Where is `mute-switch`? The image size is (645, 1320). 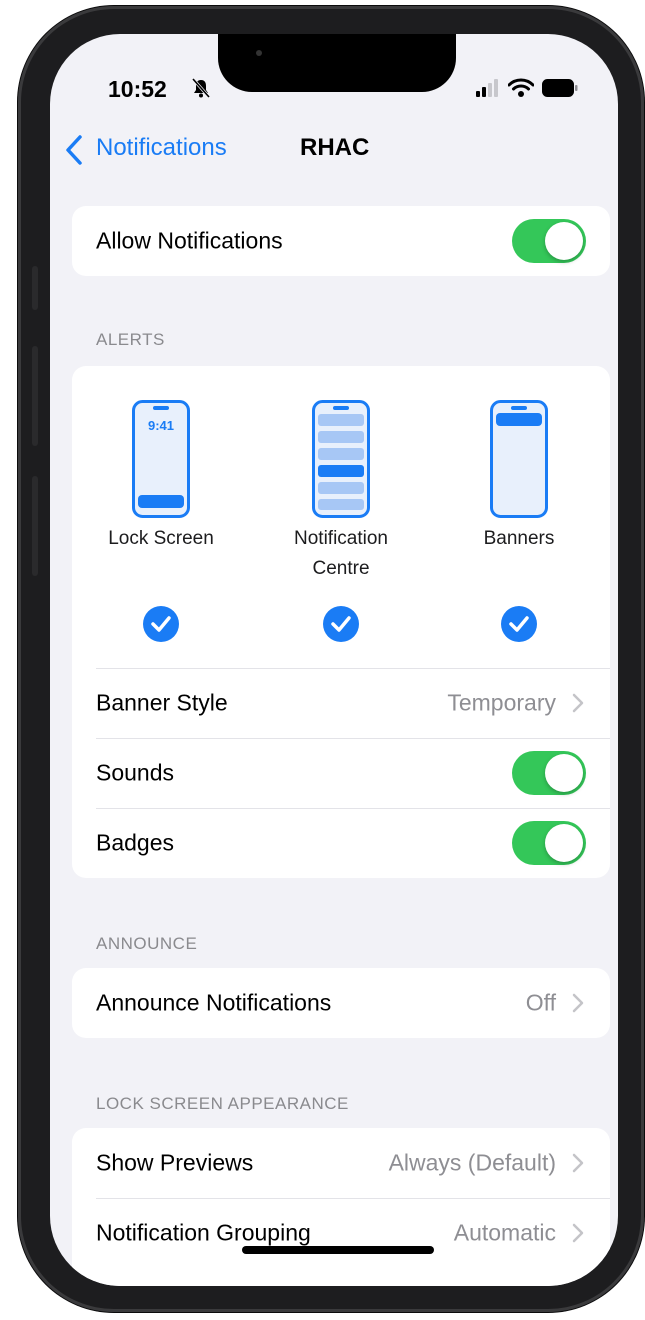
mute-switch is located at coordinates (35, 288).